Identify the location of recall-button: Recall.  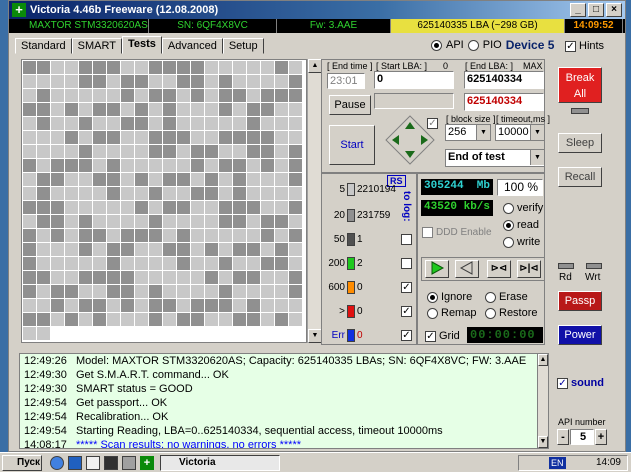
(580, 177).